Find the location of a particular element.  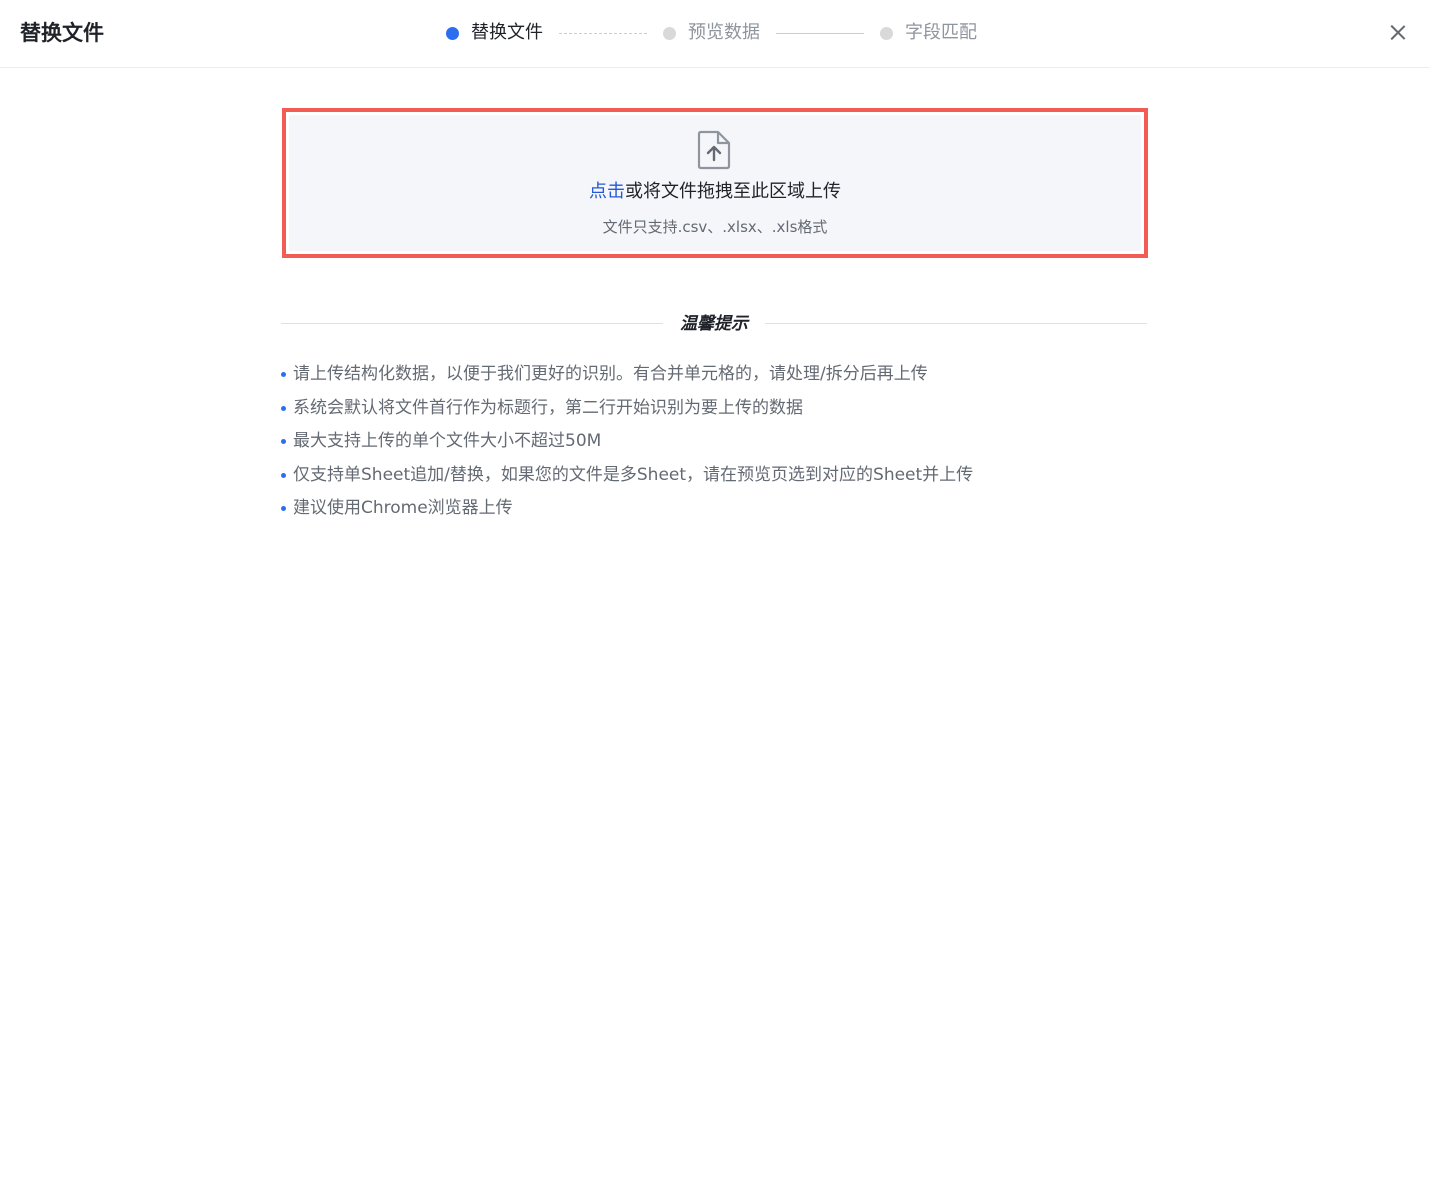

tip-text: 请上传结构化数据，以便于我们更好的识别。有合并单元格的，请处理/拆分后再上传 is located at coordinates (610, 374).